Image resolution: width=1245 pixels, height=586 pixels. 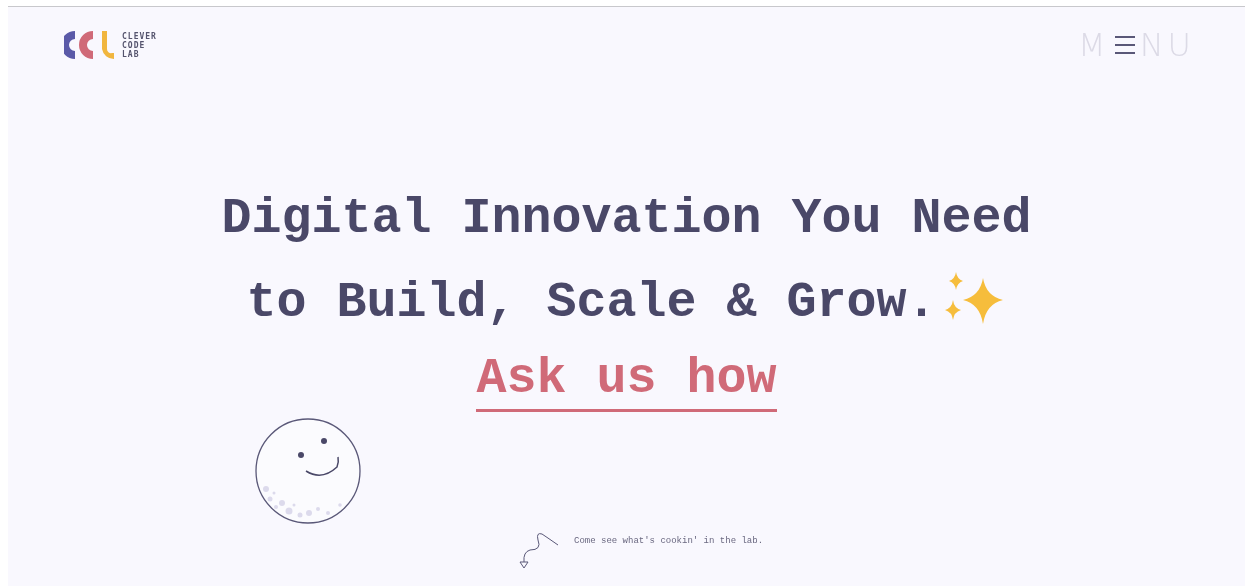 What do you see at coordinates (1124, 45) in the screenshot?
I see `menu-icon` at bounding box center [1124, 45].